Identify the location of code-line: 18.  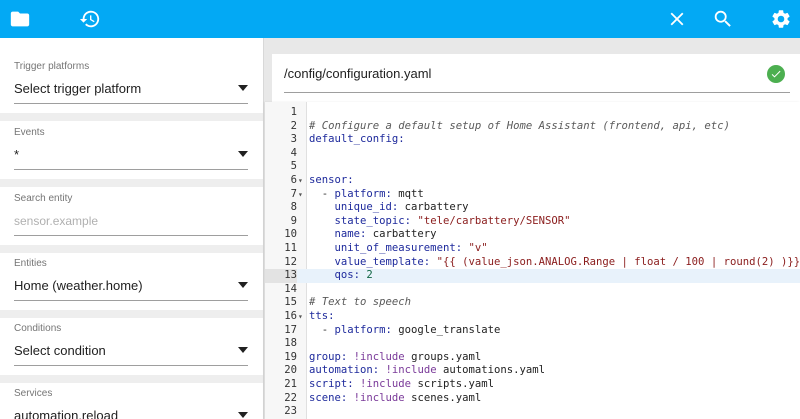
(532, 344).